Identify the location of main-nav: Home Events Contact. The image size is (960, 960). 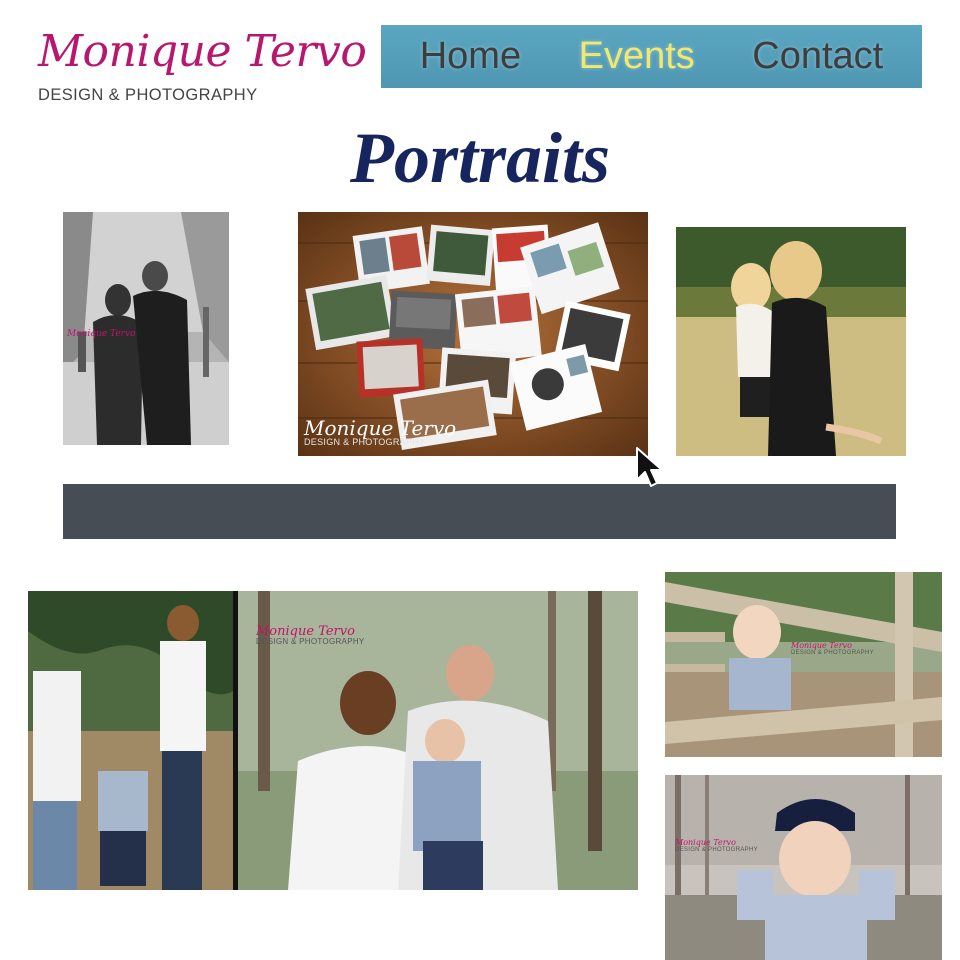
(651, 56).